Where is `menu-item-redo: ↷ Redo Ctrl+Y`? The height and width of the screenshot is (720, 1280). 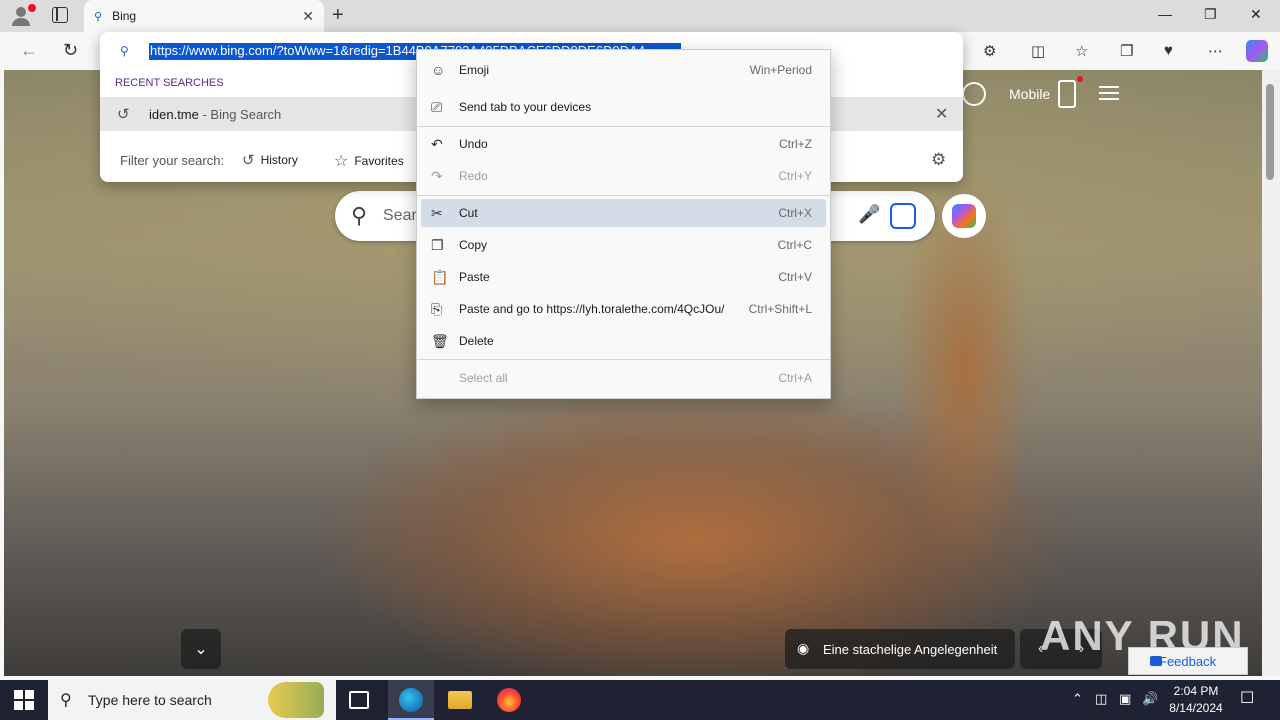 menu-item-redo: ↷ Redo Ctrl+Y is located at coordinates (623, 176).